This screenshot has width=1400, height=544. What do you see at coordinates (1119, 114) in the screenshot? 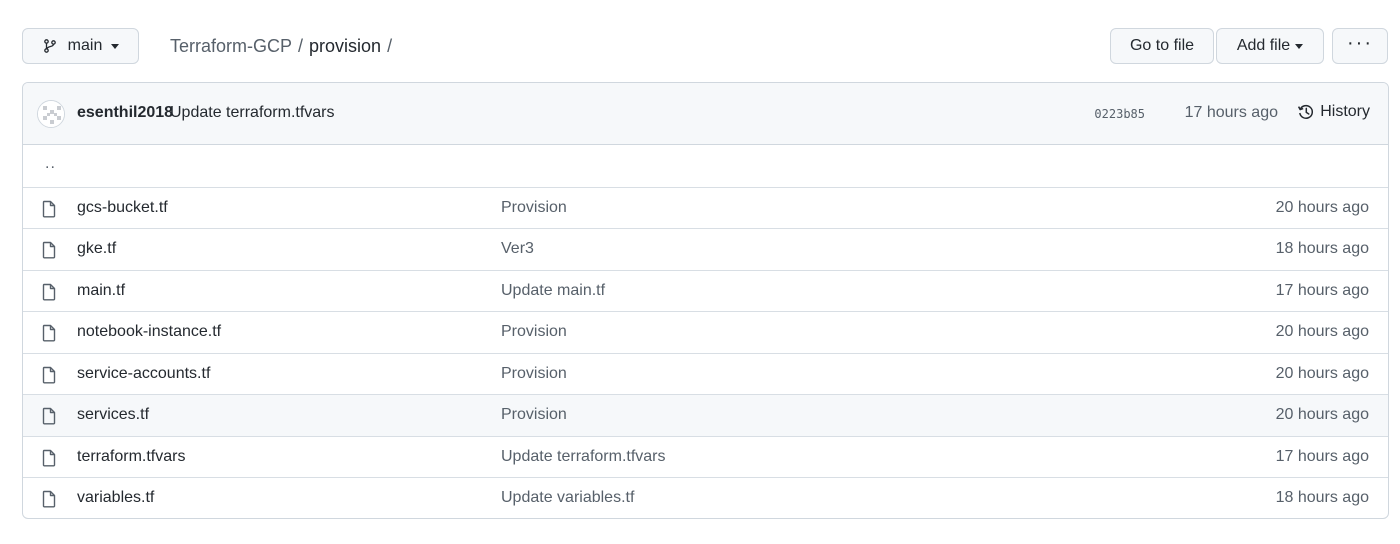
I see `commit-sha-link: 0223b85` at bounding box center [1119, 114].